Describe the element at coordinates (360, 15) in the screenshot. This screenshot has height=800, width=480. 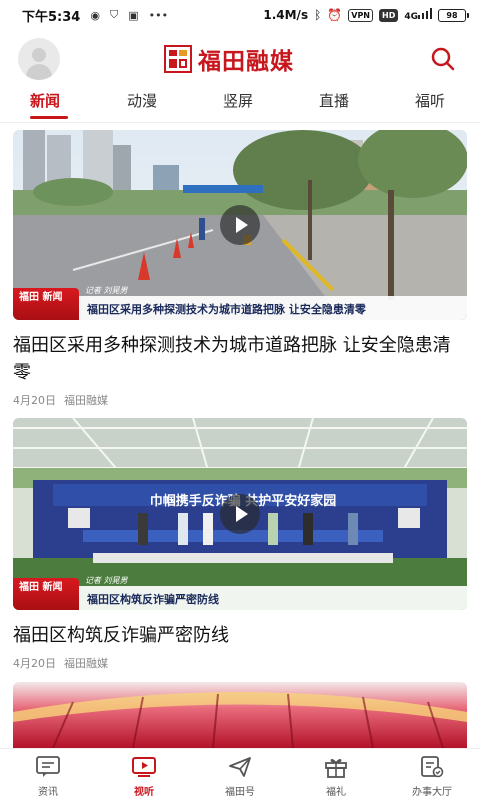
I see `vpn-indicator: VPN` at that location.